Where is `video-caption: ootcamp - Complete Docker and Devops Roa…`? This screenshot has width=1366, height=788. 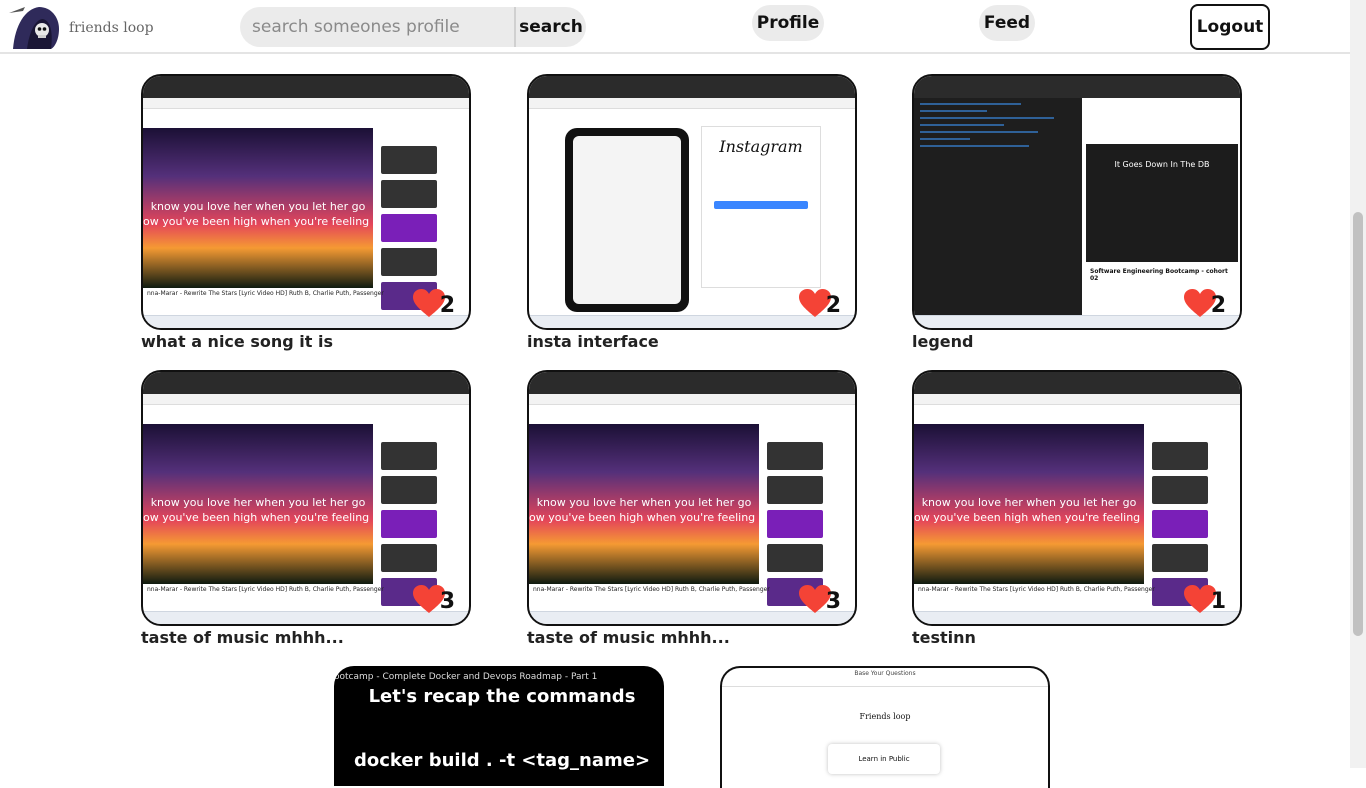
video-caption: ootcamp - Complete Docker and Devops Roa… is located at coordinates (466, 677).